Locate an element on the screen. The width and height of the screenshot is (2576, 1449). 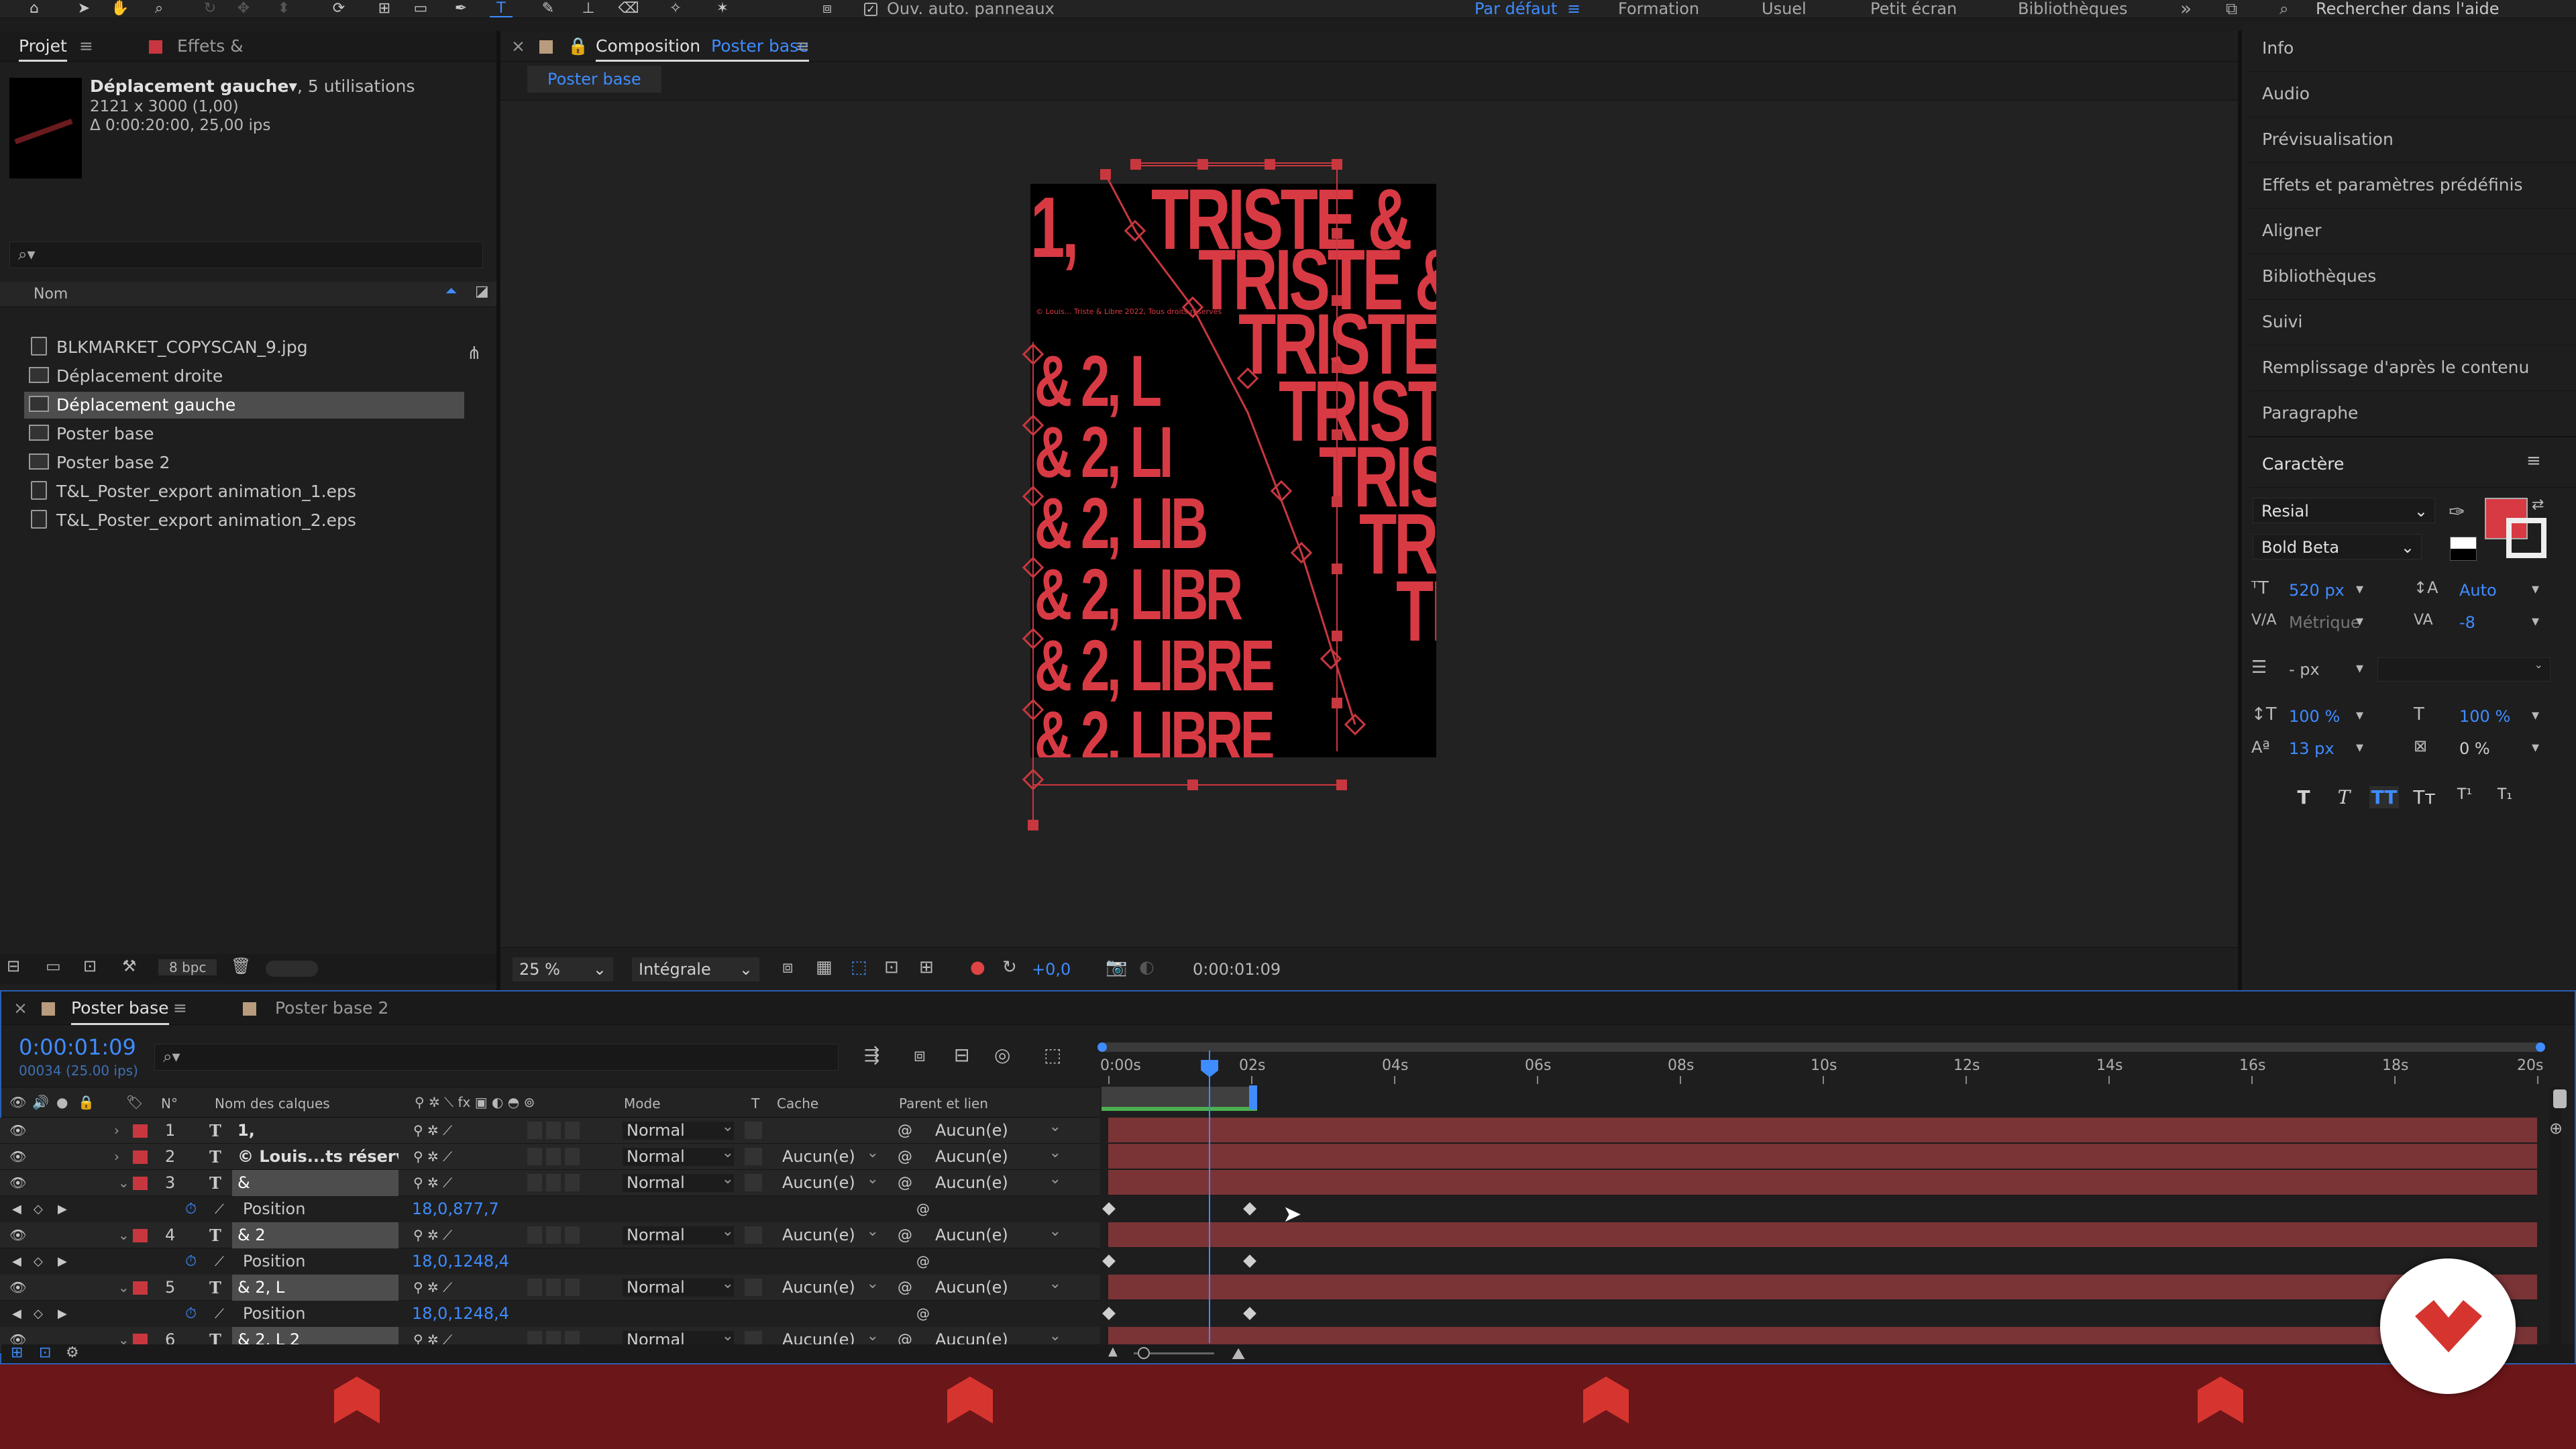
layer-name: & 2, L is located at coordinates (315, 1288).